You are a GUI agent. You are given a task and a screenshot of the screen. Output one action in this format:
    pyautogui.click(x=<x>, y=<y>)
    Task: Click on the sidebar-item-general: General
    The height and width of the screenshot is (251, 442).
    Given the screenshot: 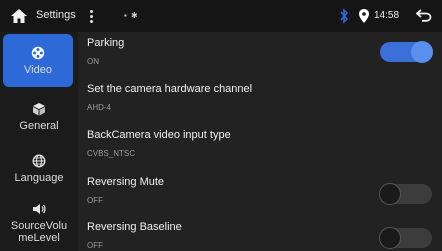 What is the action you would take?
    pyautogui.click(x=39, y=116)
    